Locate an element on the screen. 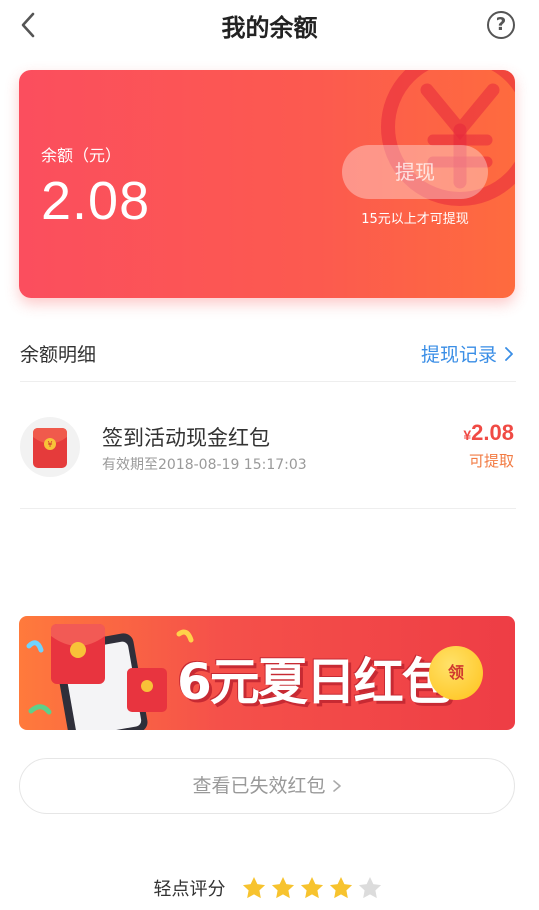 This screenshot has width=539, height=910. item-title: 签到活动现金红包 is located at coordinates (186, 438).